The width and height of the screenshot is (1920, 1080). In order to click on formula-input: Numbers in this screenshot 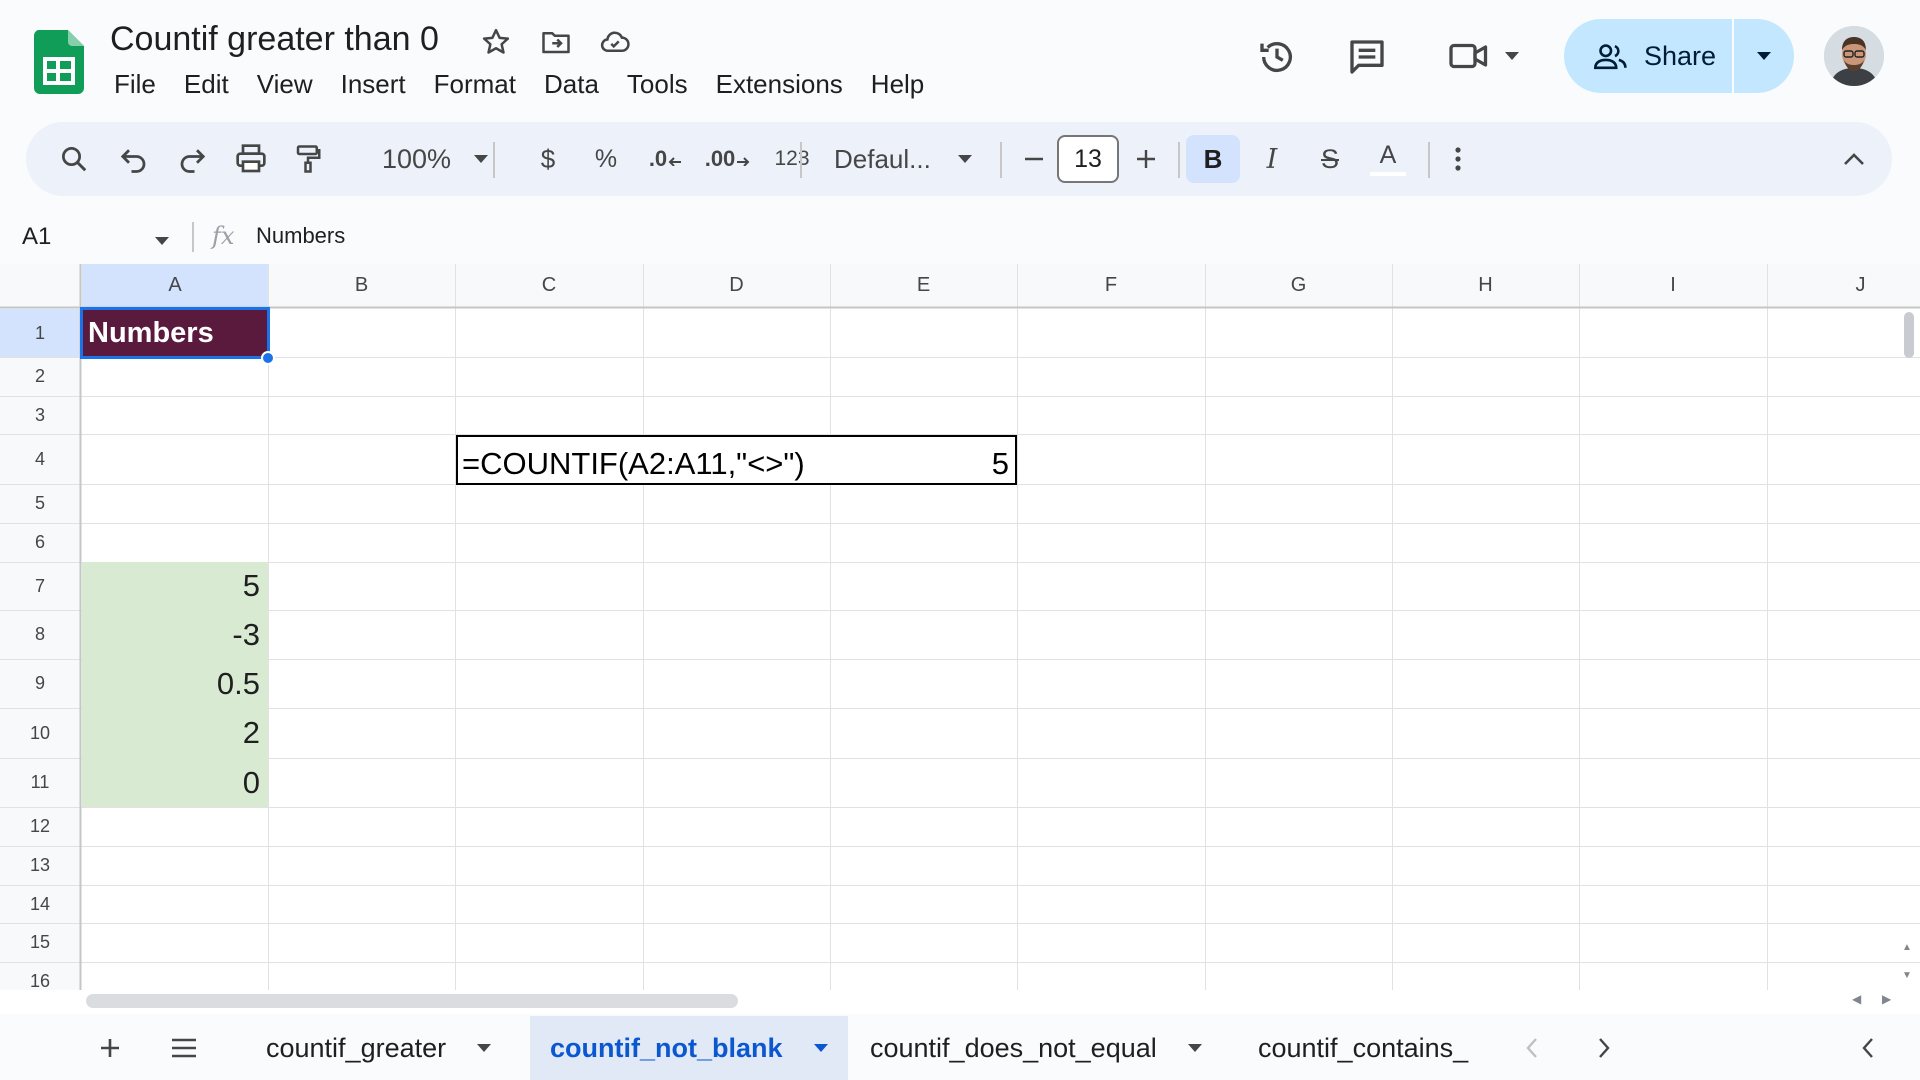, I will do `click(300, 236)`.